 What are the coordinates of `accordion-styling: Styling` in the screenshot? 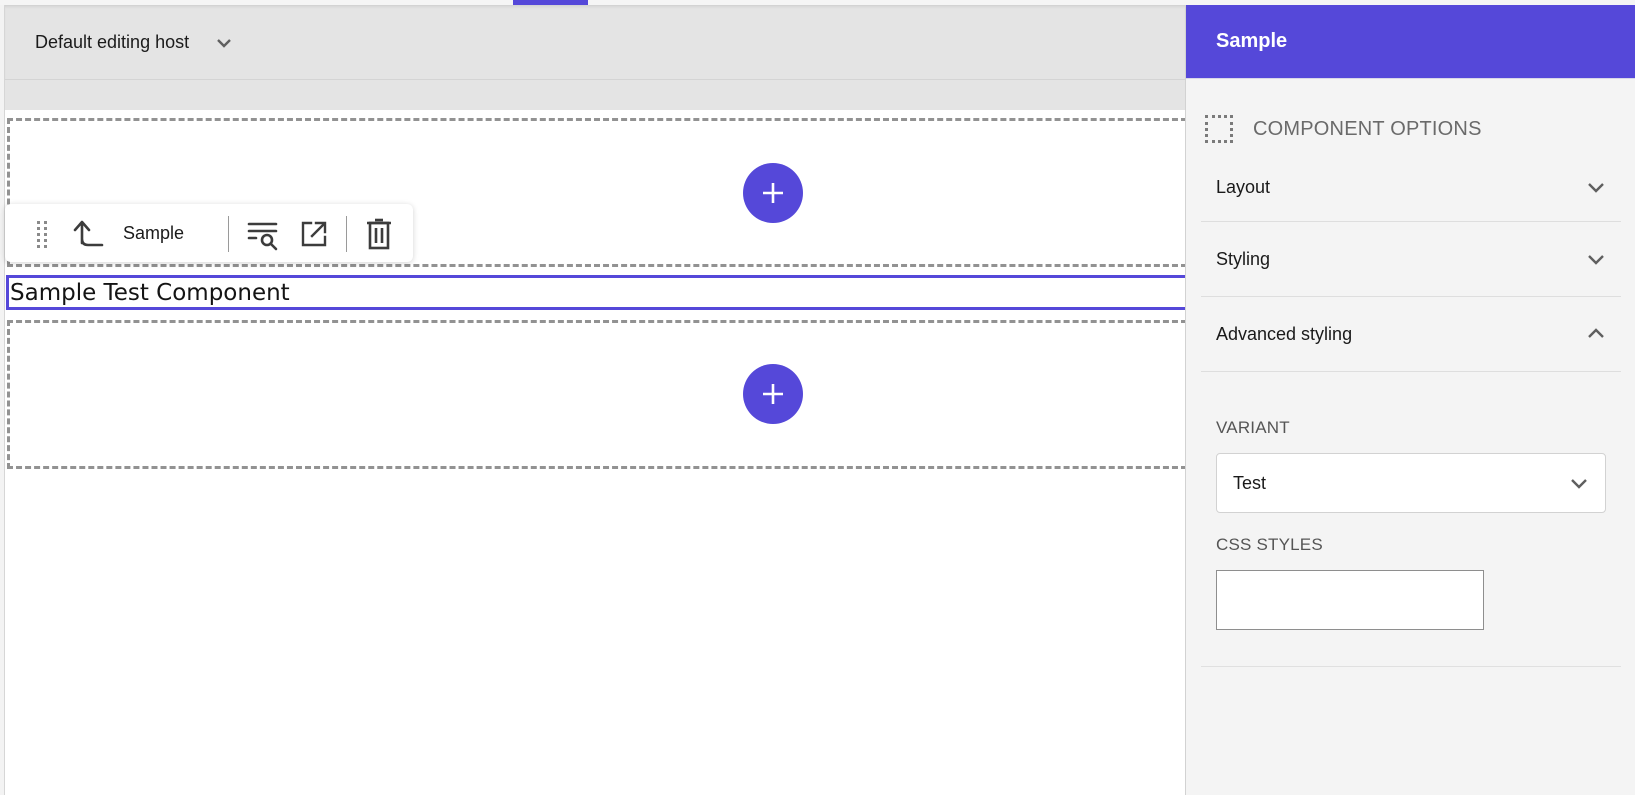 It's located at (1411, 259).